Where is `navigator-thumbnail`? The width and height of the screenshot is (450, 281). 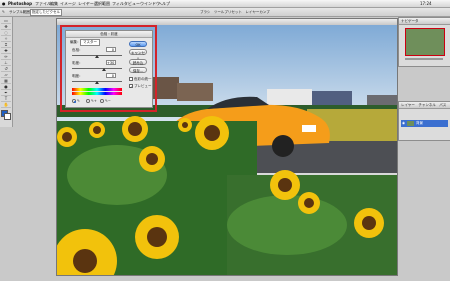 navigator-thumbnail is located at coordinates (425, 42).